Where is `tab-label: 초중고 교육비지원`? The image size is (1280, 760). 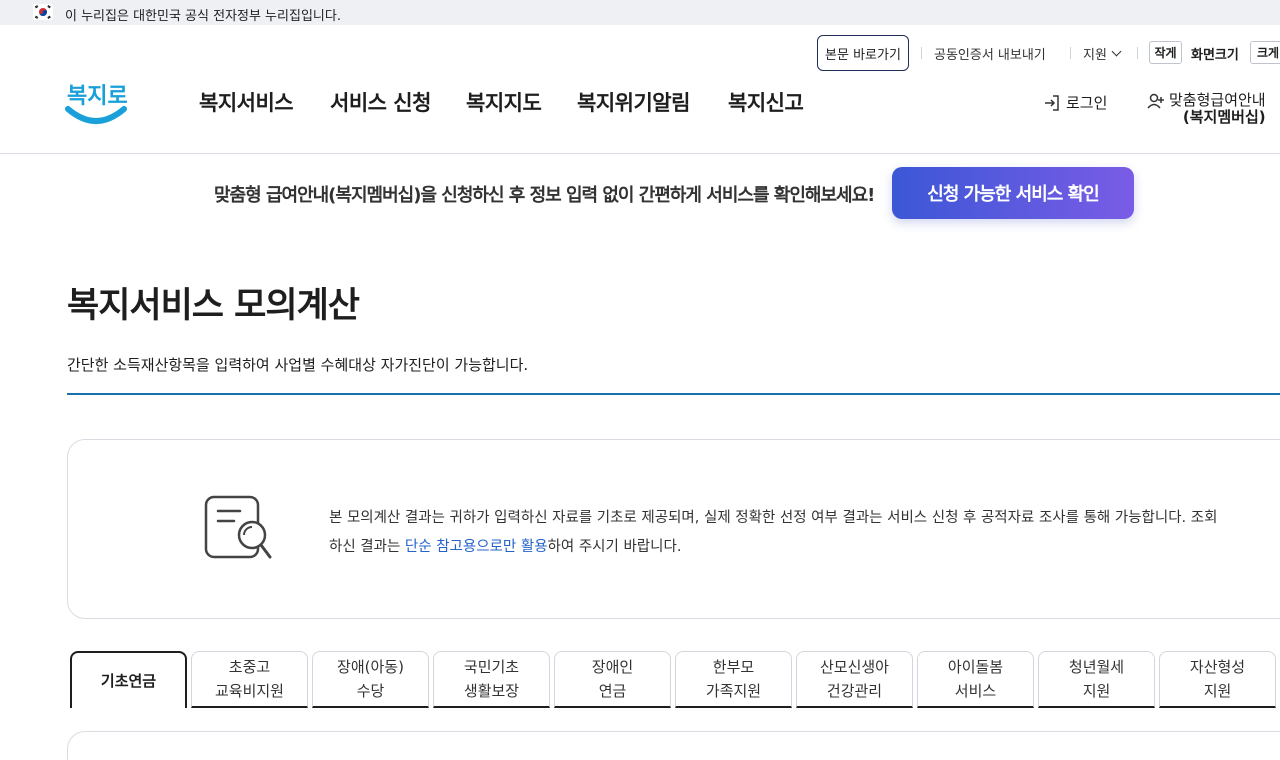 tab-label: 초중고 교육비지원 is located at coordinates (249, 679).